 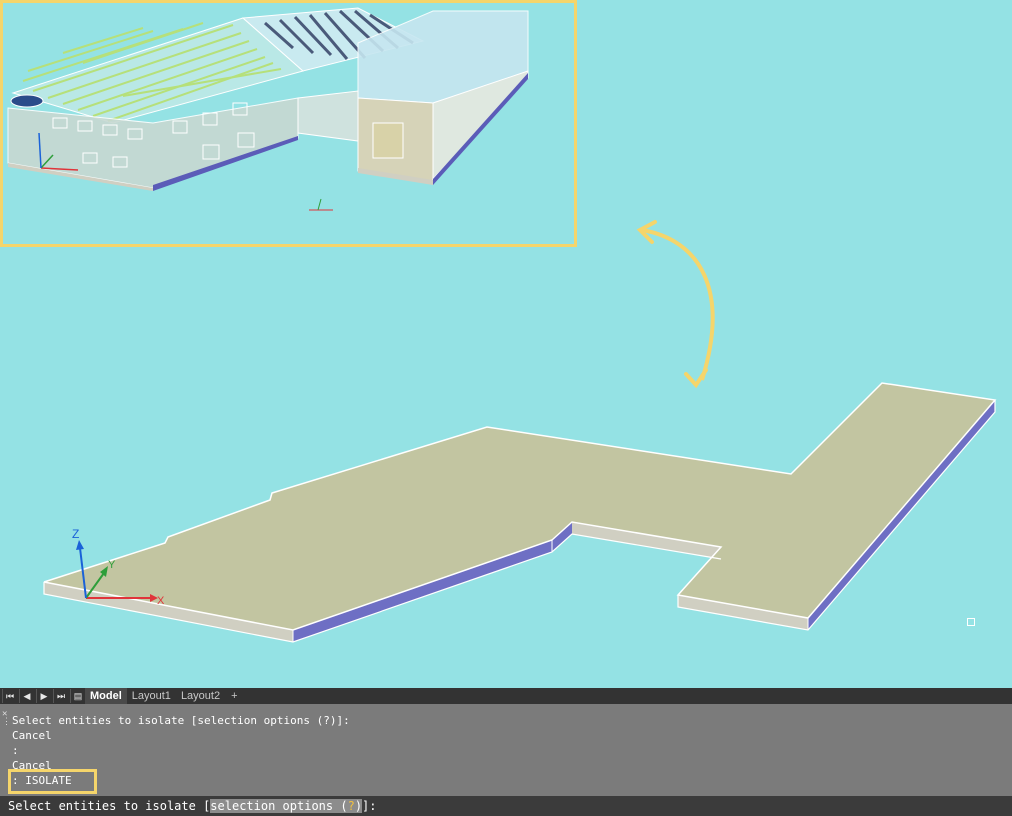 I want to click on building-wireframe, so click(x=268, y=109).